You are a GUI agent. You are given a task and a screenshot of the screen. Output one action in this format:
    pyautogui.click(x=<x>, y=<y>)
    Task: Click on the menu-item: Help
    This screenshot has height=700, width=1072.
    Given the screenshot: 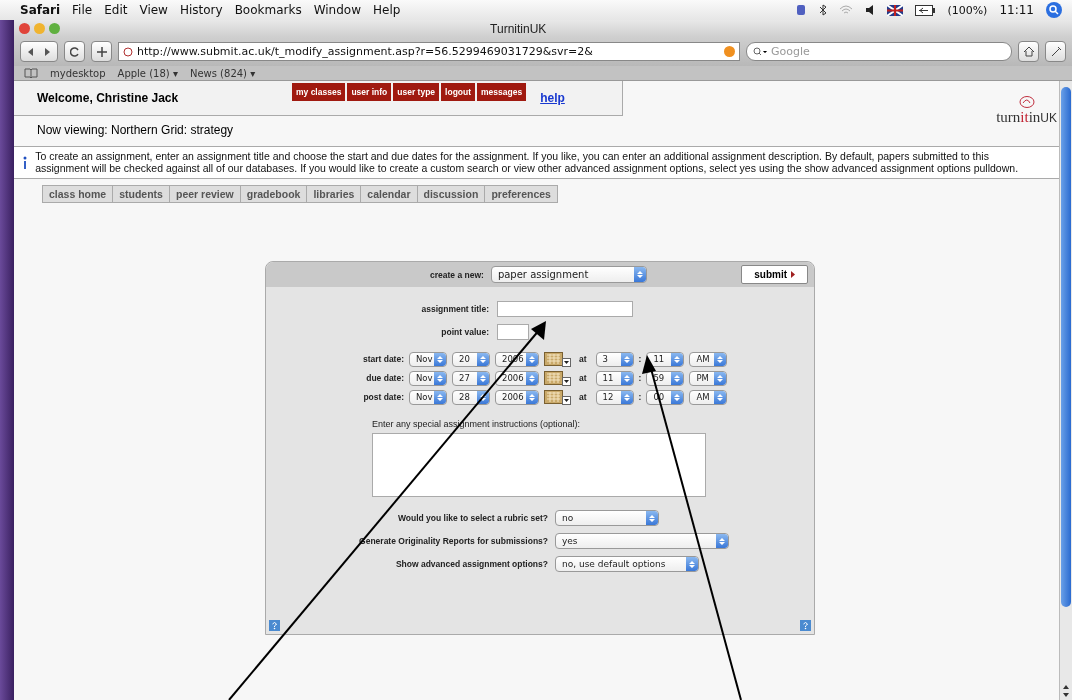 What is the action you would take?
    pyautogui.click(x=387, y=10)
    